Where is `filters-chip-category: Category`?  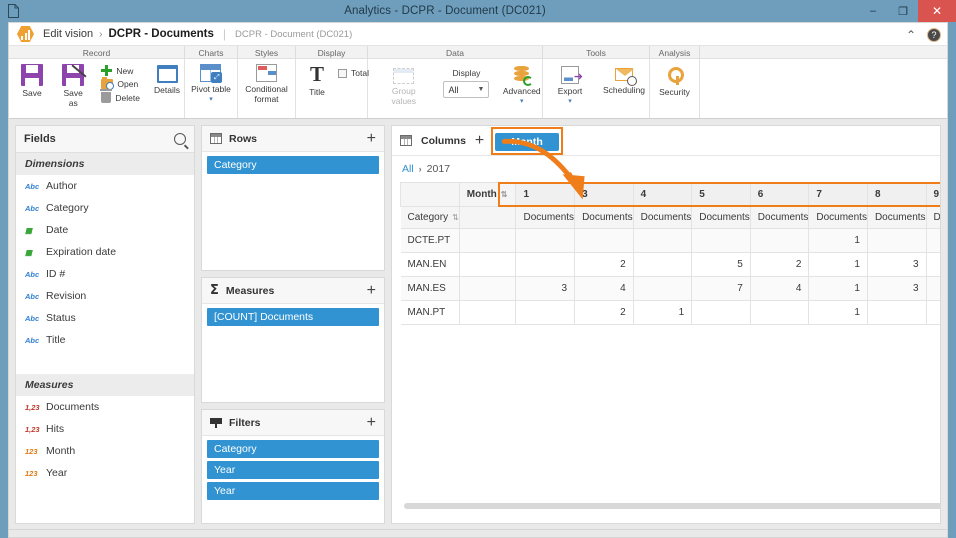
filters-chip-category: Category is located at coordinates (293, 449).